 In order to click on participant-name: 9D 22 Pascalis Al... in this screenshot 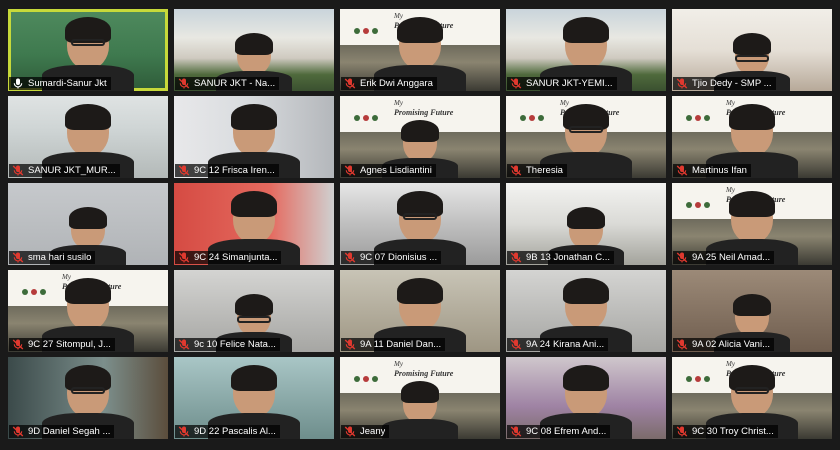, I will do `click(235, 431)`.